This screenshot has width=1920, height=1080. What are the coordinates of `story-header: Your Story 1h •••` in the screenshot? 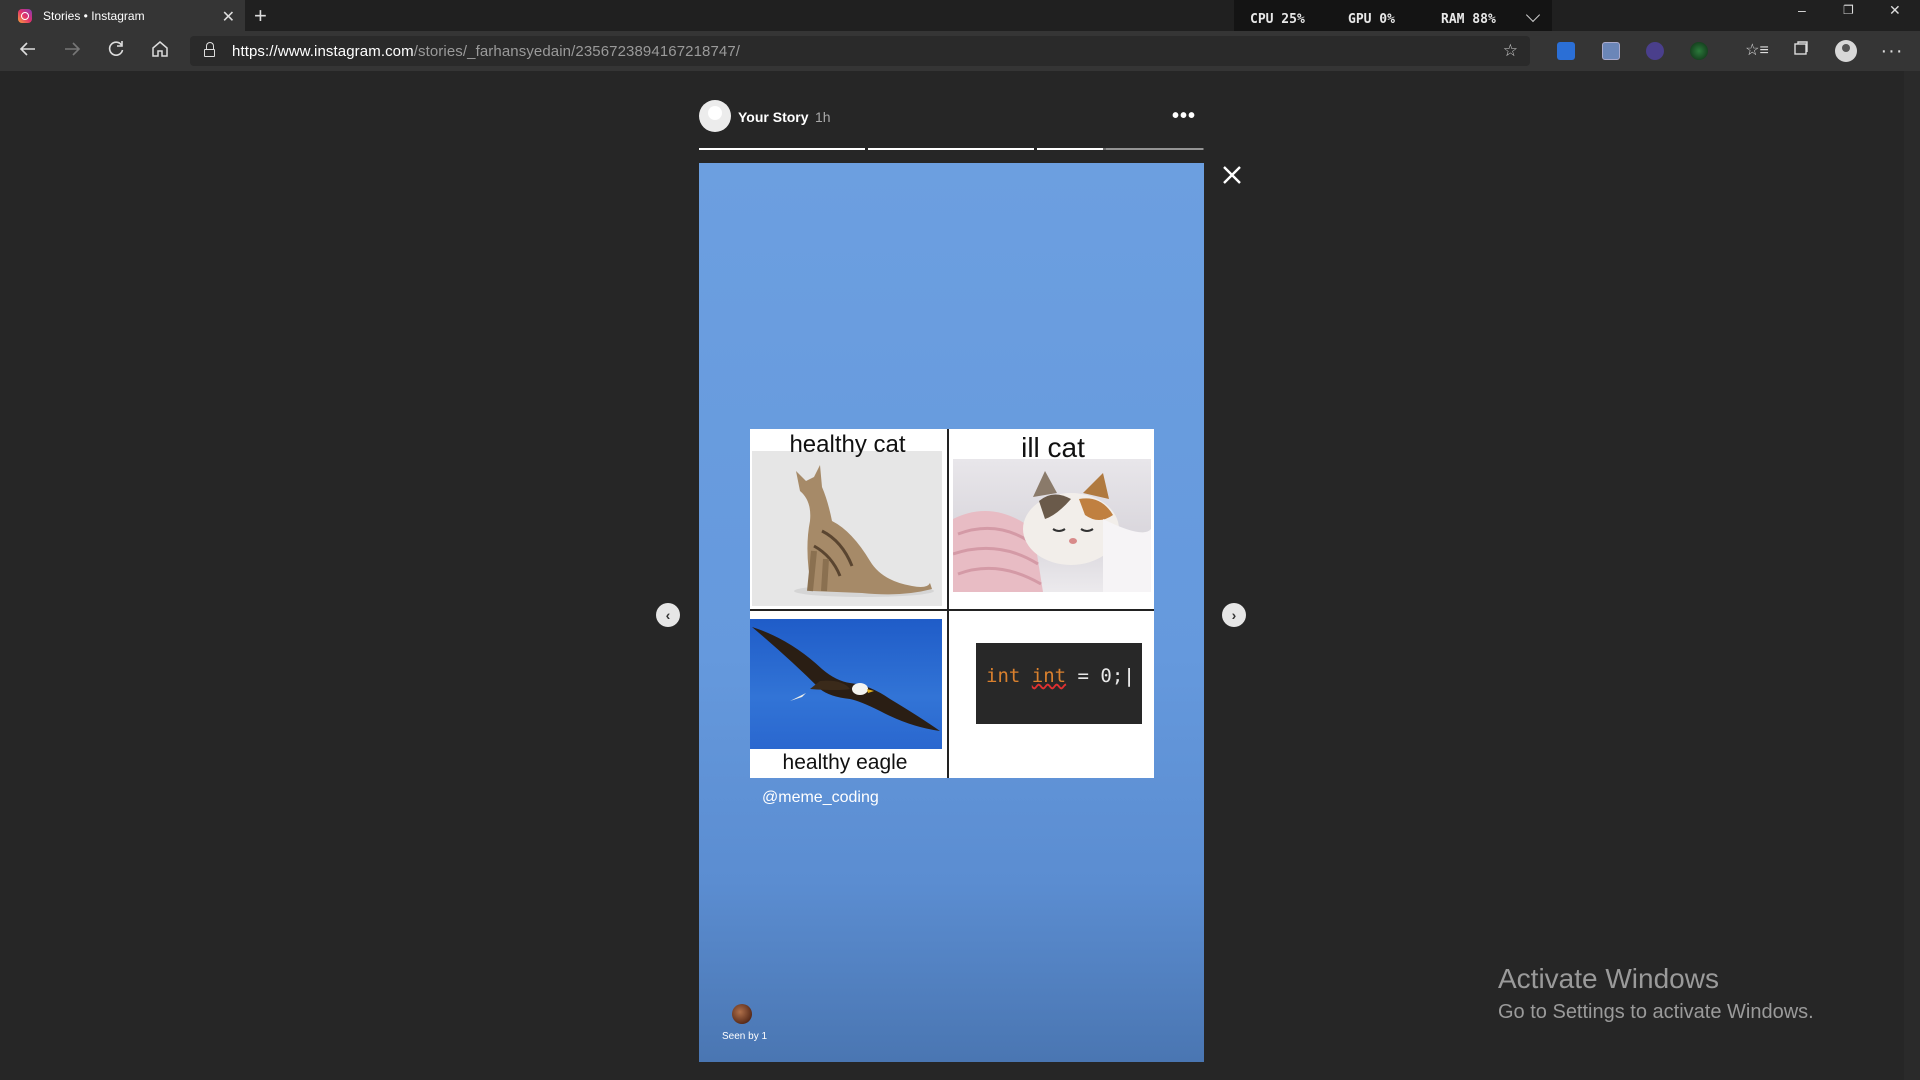 It's located at (951, 117).